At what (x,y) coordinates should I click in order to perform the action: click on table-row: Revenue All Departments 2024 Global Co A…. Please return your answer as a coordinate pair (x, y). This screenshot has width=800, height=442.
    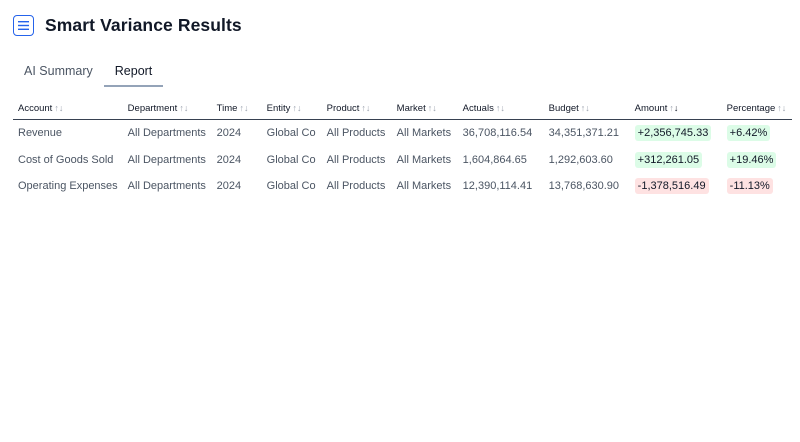
    Looking at the image, I should click on (402, 133).